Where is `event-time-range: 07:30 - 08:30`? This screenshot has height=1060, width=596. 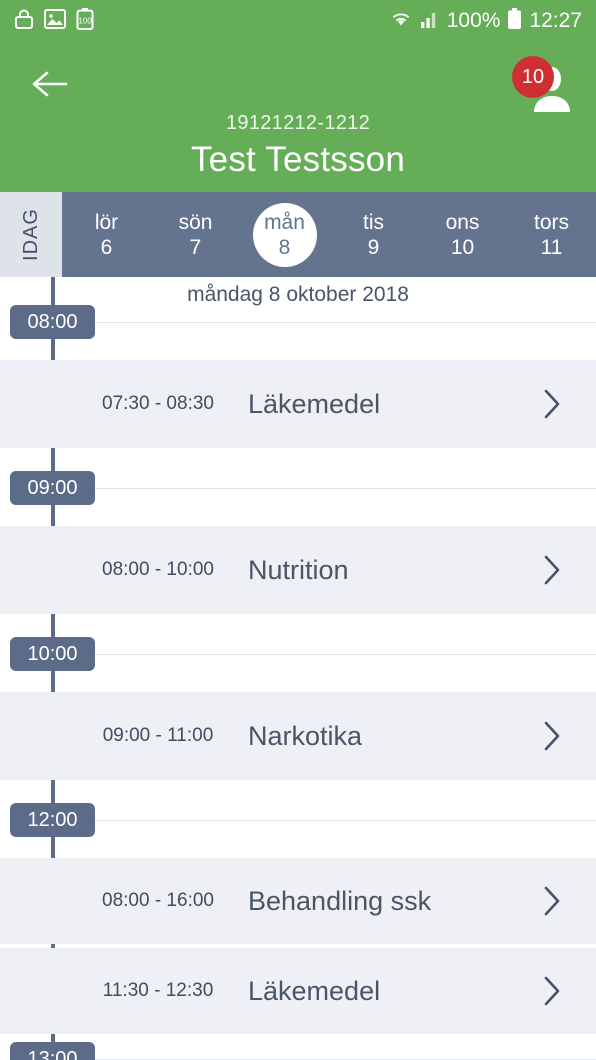
event-time-range: 07:30 - 08:30 is located at coordinates (158, 403).